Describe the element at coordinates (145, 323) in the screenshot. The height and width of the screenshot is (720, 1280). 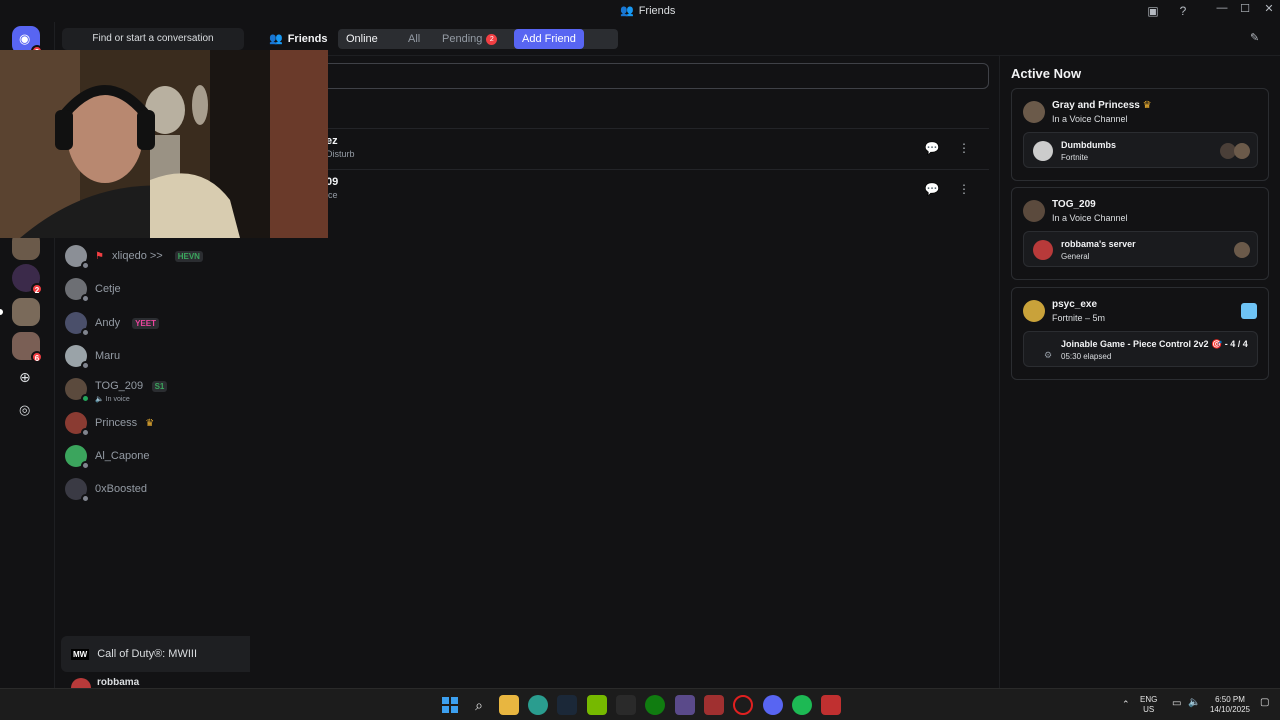
I see `guild-tag: YEET` at that location.